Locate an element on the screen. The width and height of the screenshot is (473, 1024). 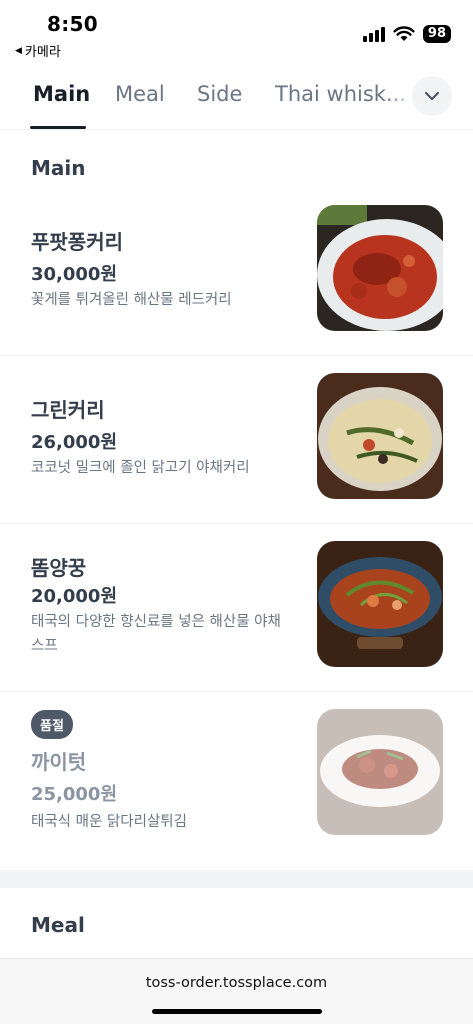
tab-side: Side is located at coordinates (219, 94).